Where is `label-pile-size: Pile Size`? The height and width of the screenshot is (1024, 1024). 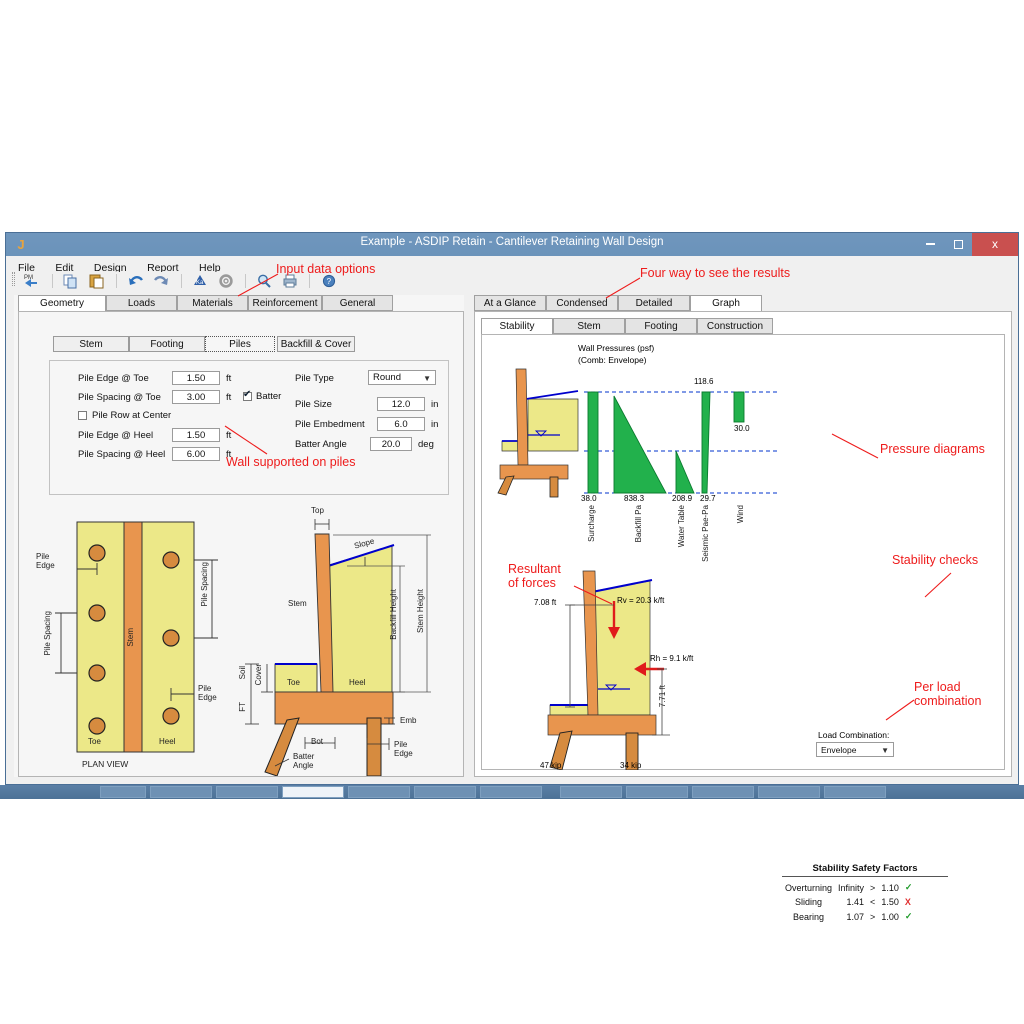
label-pile-size: Pile Size is located at coordinates (313, 404).